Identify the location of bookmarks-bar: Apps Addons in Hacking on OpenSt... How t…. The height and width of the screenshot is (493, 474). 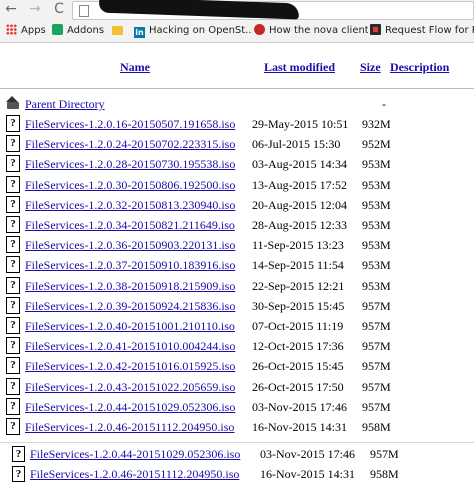
(237, 31).